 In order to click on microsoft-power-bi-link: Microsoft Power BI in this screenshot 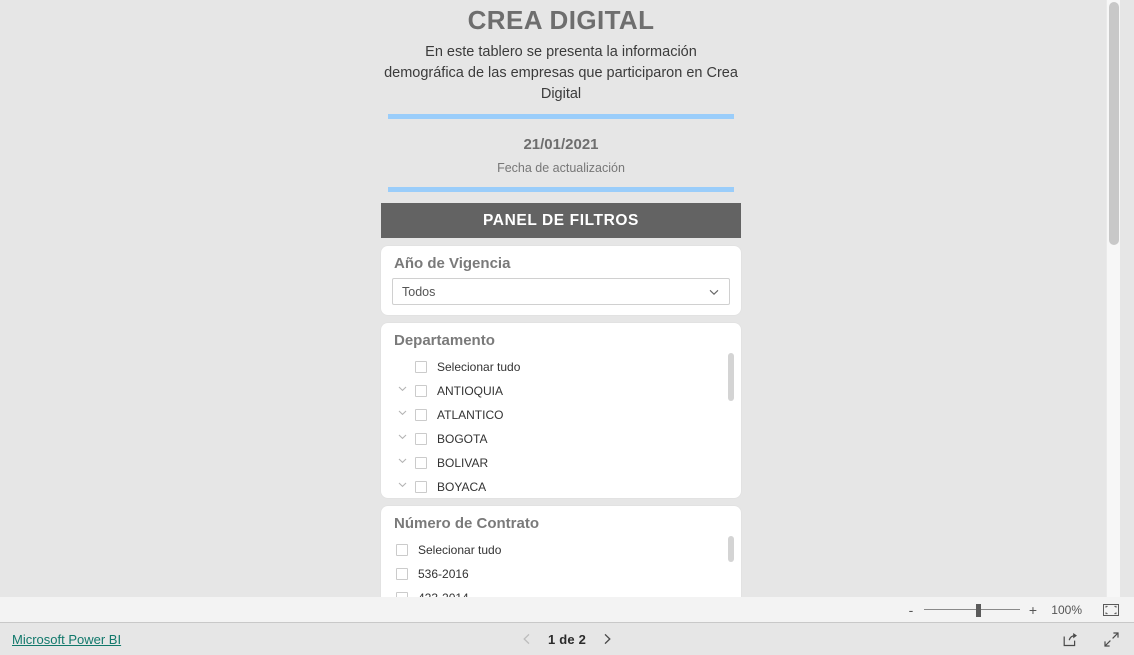, I will do `click(66, 639)`.